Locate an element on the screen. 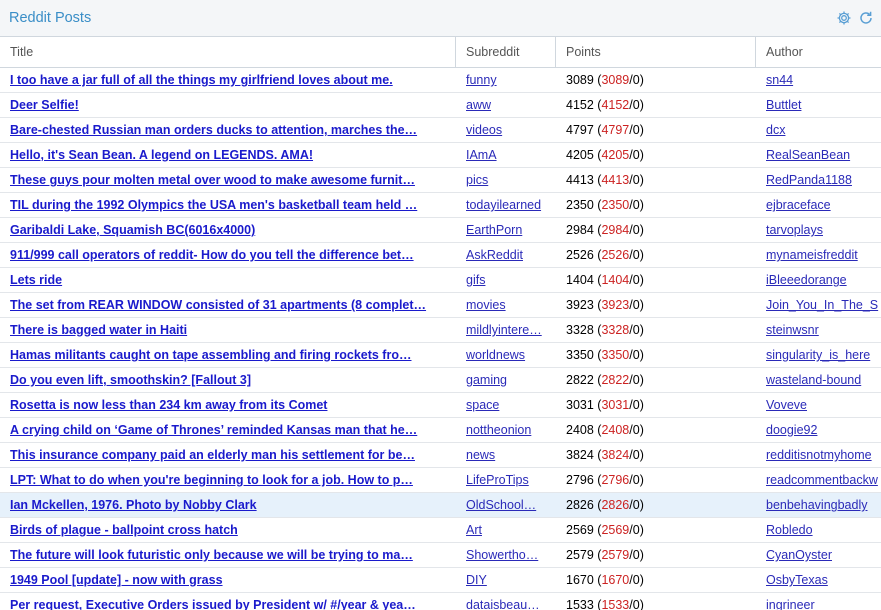 The width and height of the screenshot is (881, 610). author-link: tarvoplays is located at coordinates (794, 230).